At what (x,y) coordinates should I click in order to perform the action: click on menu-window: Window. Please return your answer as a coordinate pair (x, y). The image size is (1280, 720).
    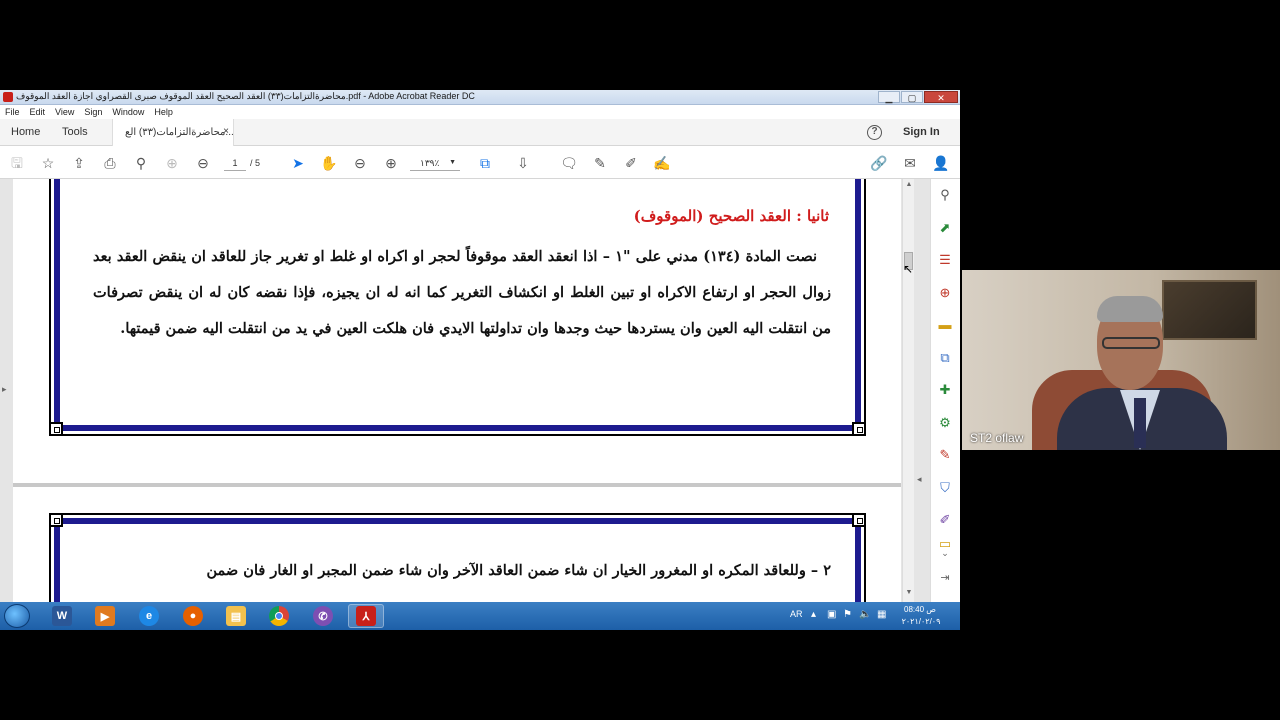
    Looking at the image, I should click on (128, 112).